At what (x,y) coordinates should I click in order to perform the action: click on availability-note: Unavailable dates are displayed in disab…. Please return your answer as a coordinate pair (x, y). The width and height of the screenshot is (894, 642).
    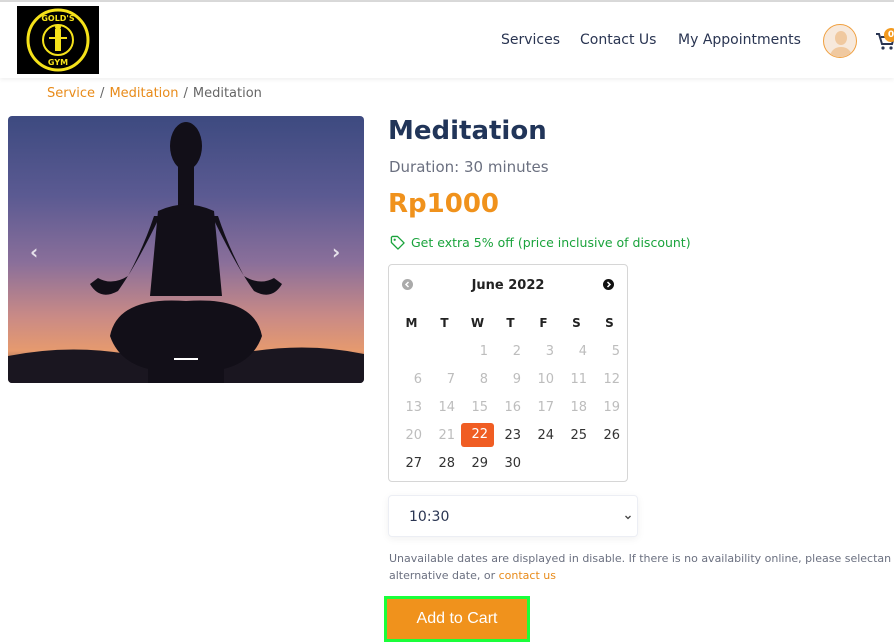
    Looking at the image, I should click on (641, 567).